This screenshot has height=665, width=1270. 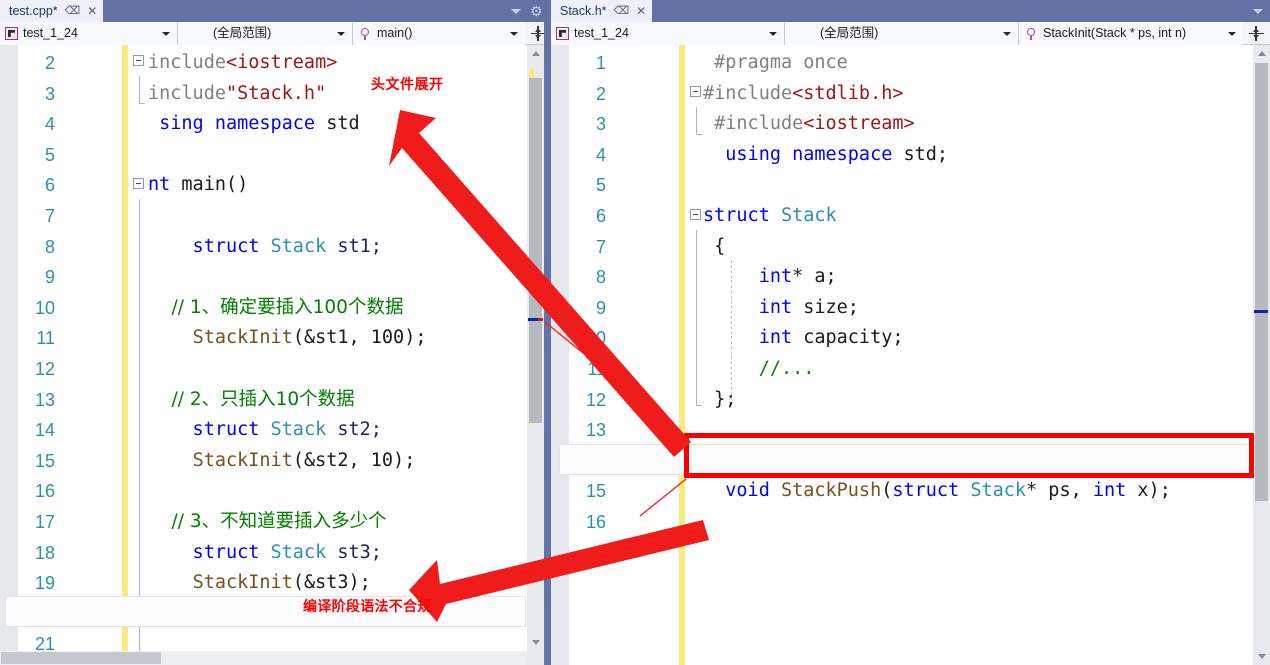 I want to click on code-line: nt main(), so click(x=341, y=185).